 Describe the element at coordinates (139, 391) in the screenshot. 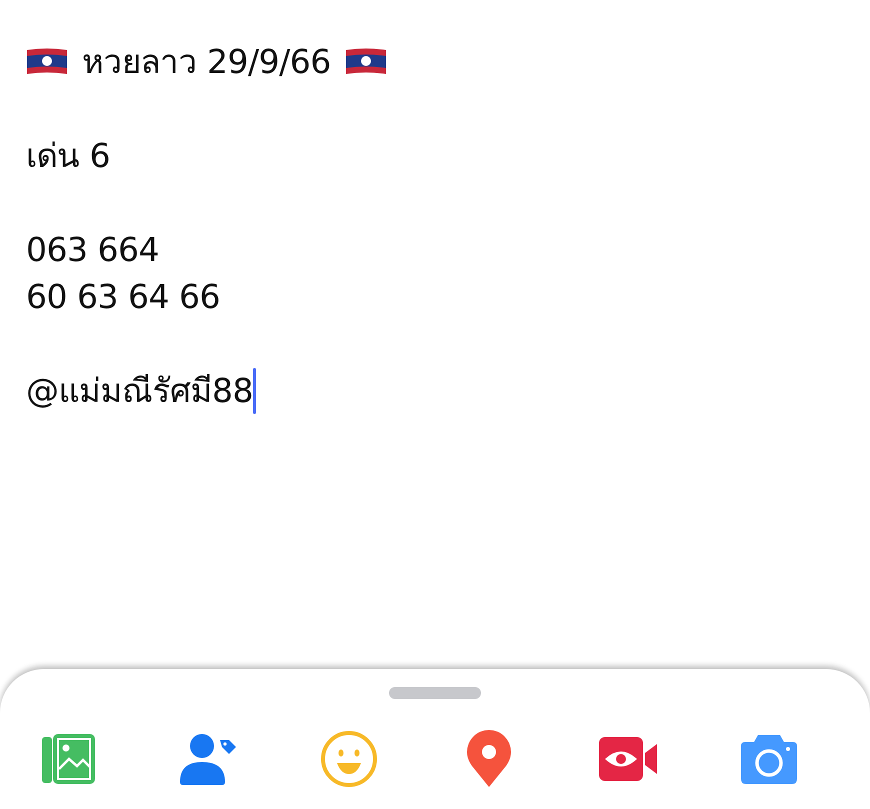

I see `post-text: @แม่มณีรัศมี88` at that location.